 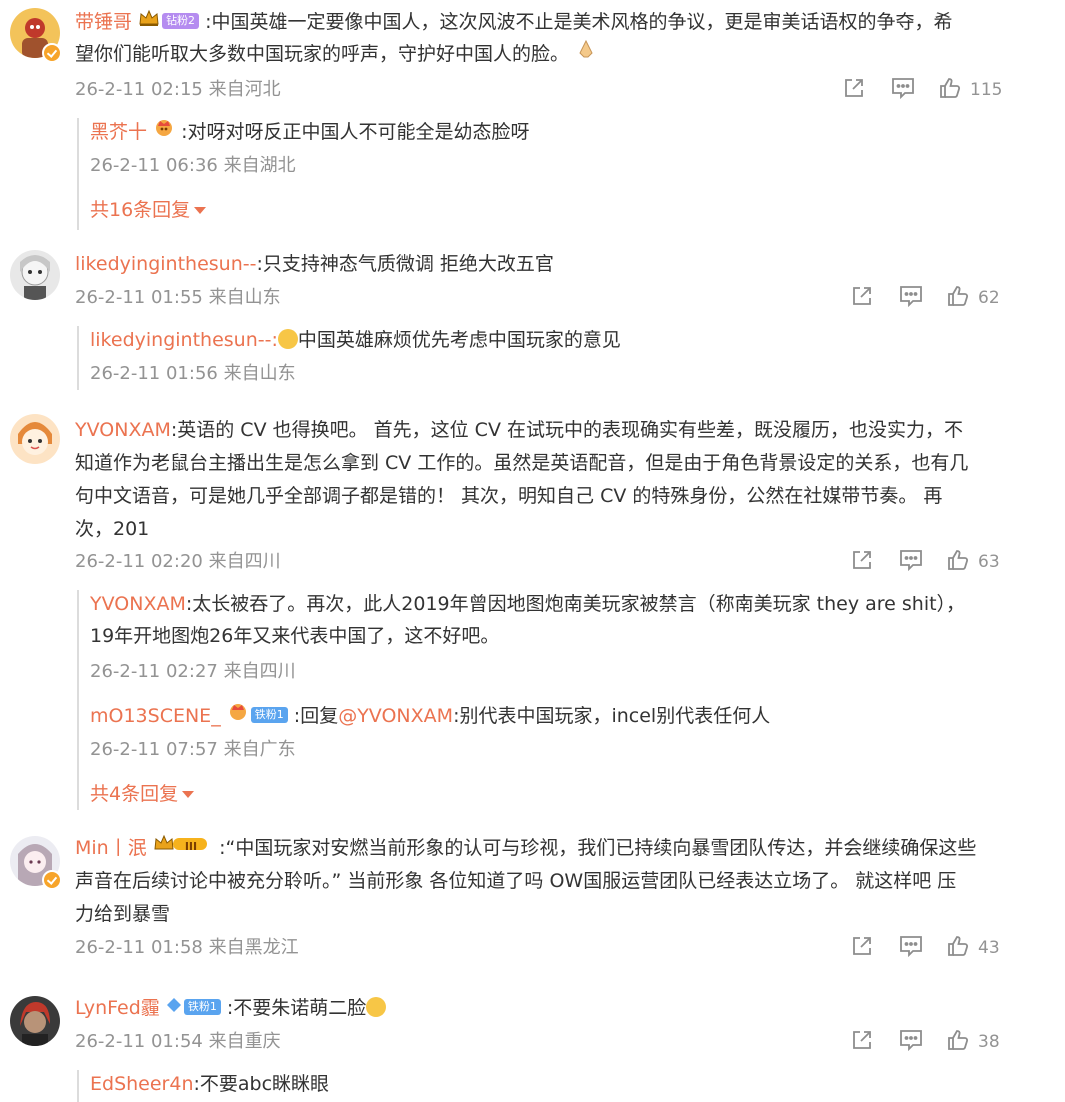 I want to click on comment-line: 望你们能听取大多数中国玩家的呼声，守护好中国人的脸。, so click(x=322, y=54).